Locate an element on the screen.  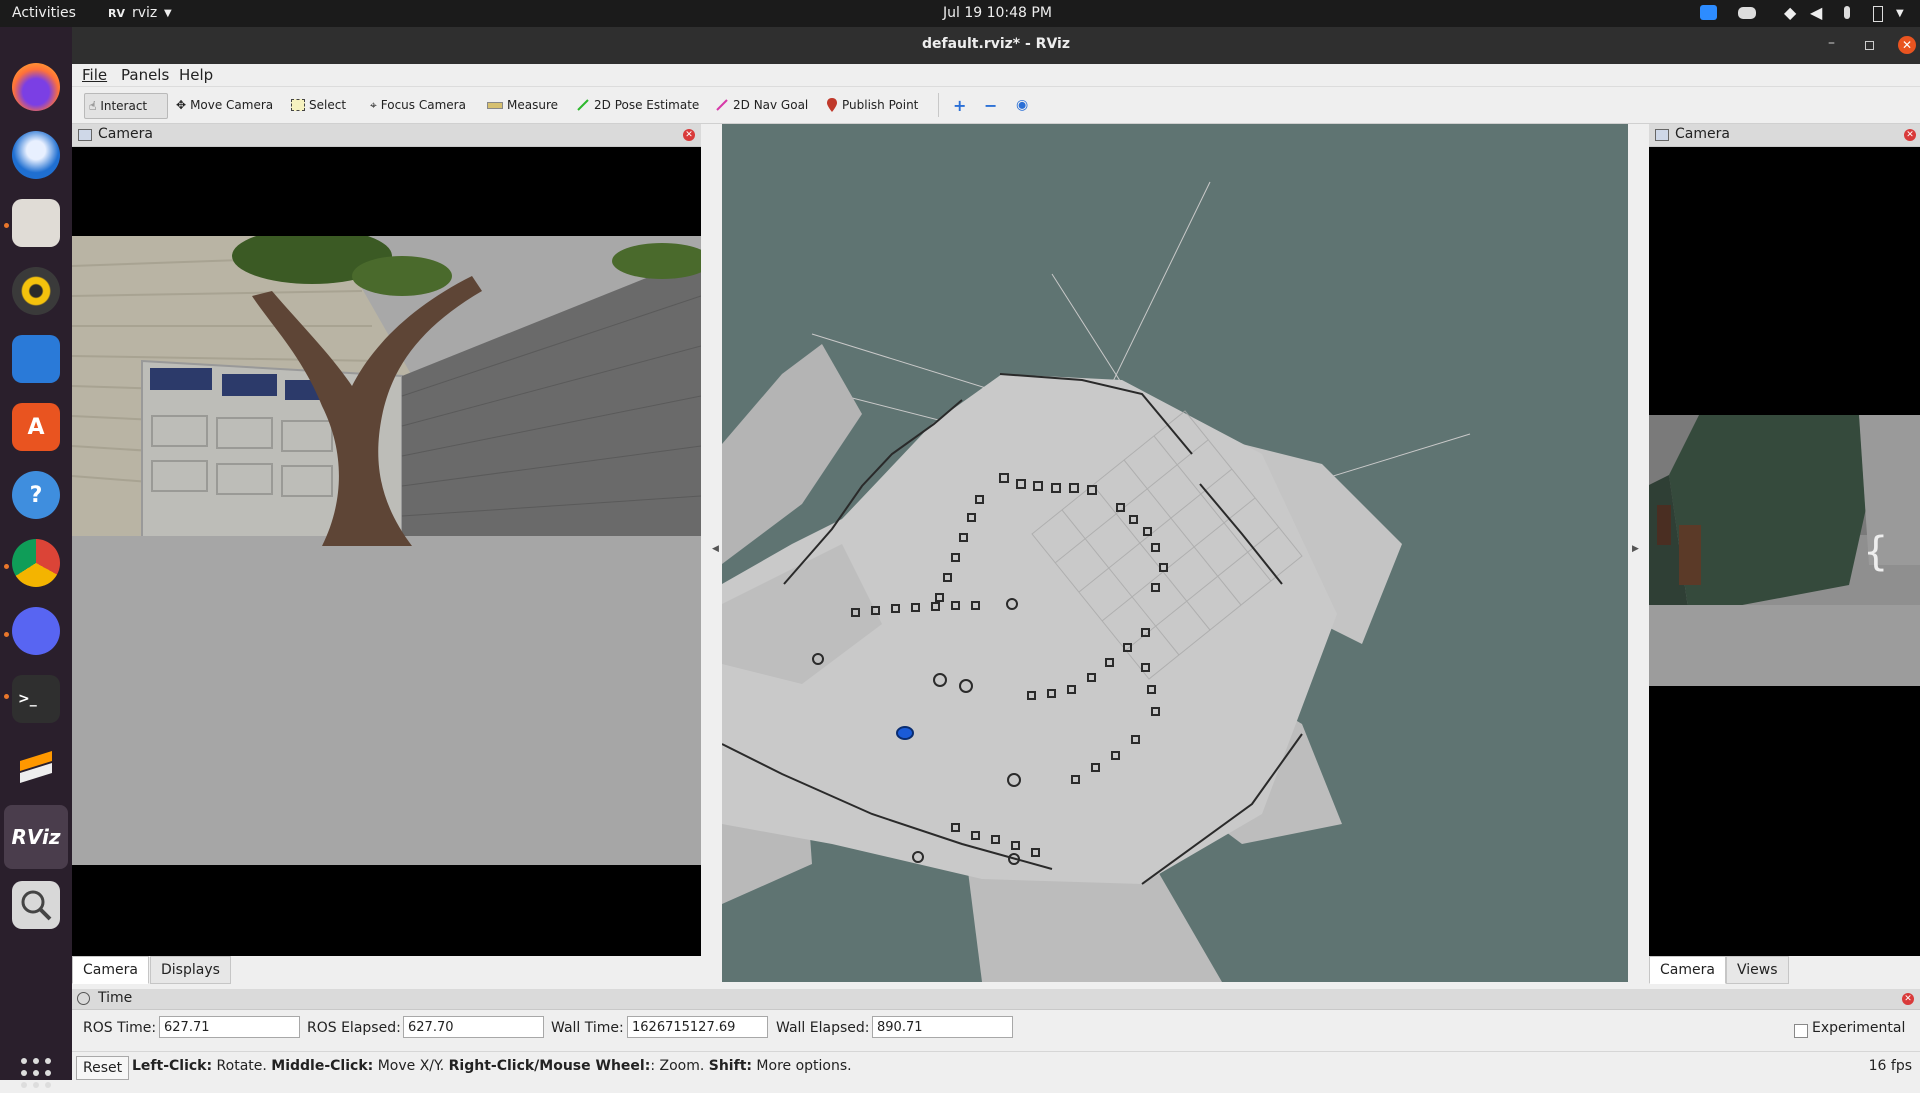
experimental-checkbox is located at coordinates (1801, 1031).